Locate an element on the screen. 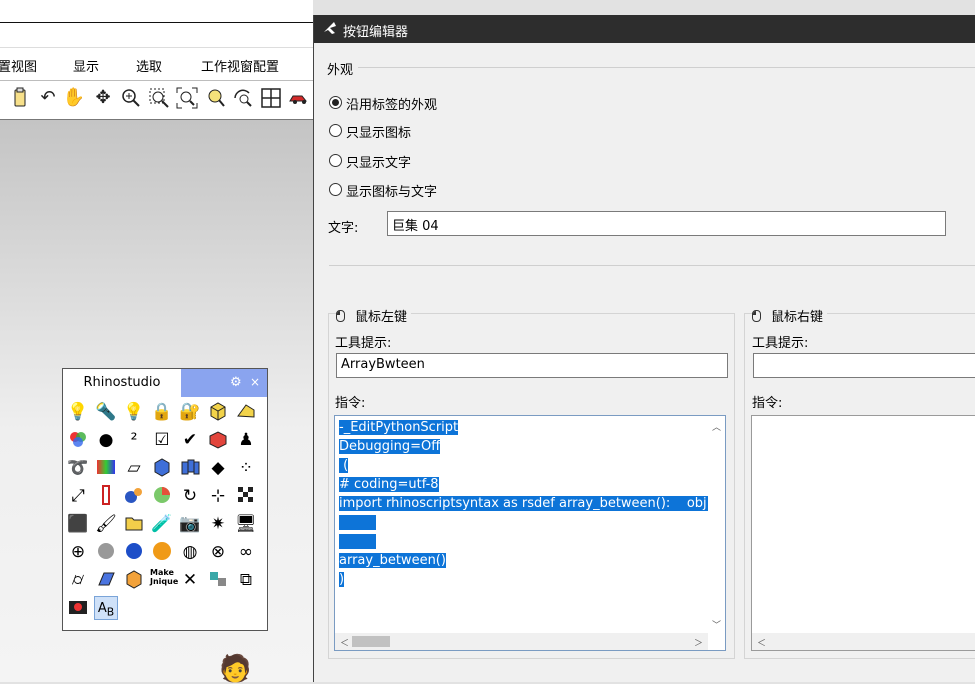  teal-shapes-icon is located at coordinates (218, 580).